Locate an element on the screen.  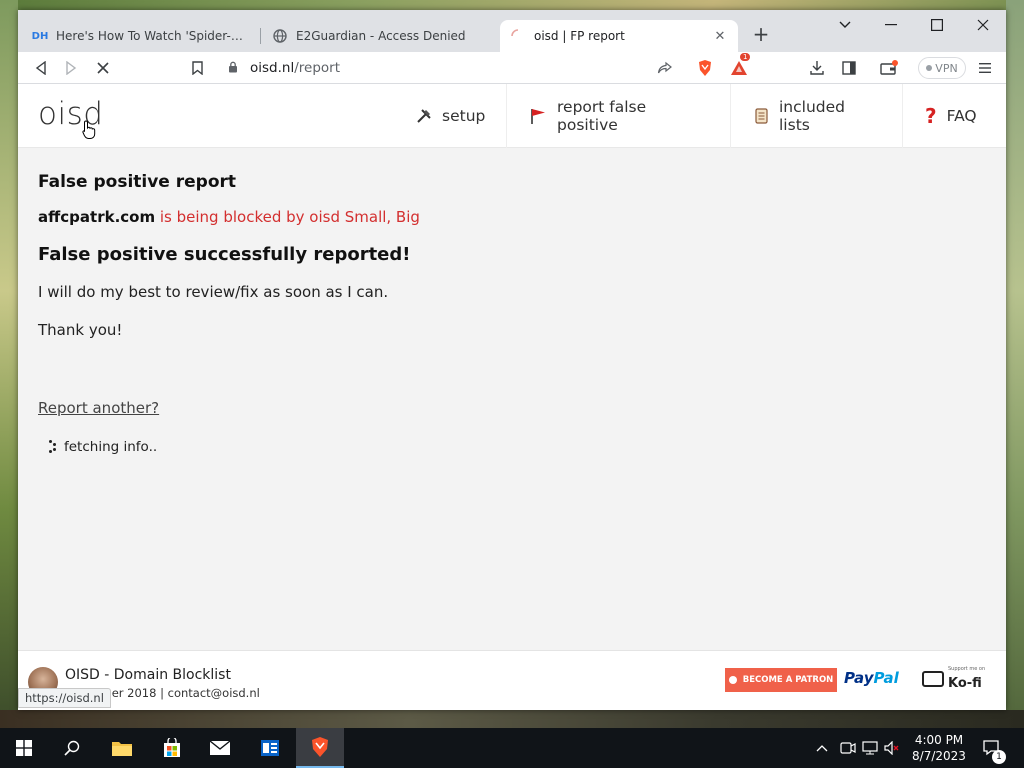
fetching-text: fetching info.. is located at coordinates (111, 447).